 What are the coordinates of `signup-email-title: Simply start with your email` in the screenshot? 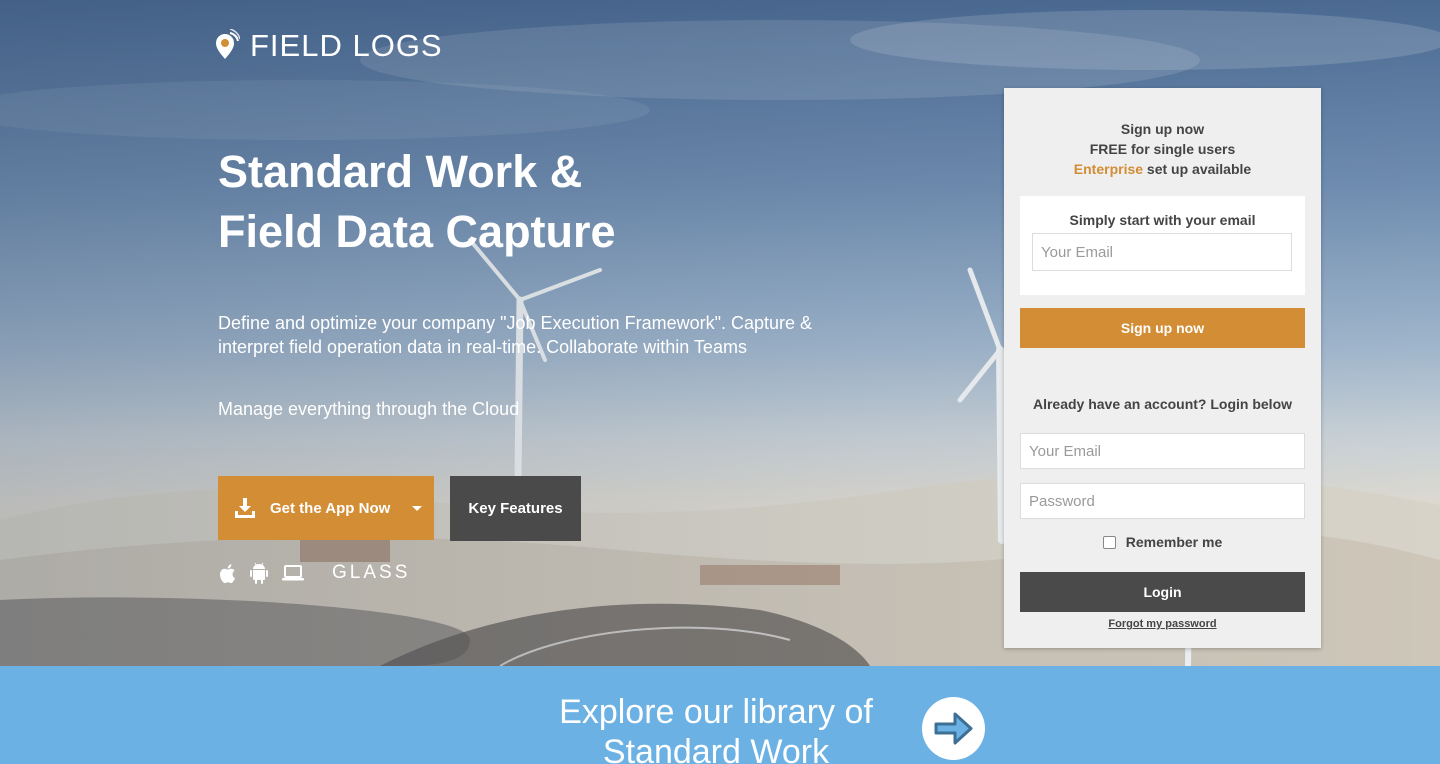 It's located at (1162, 220).